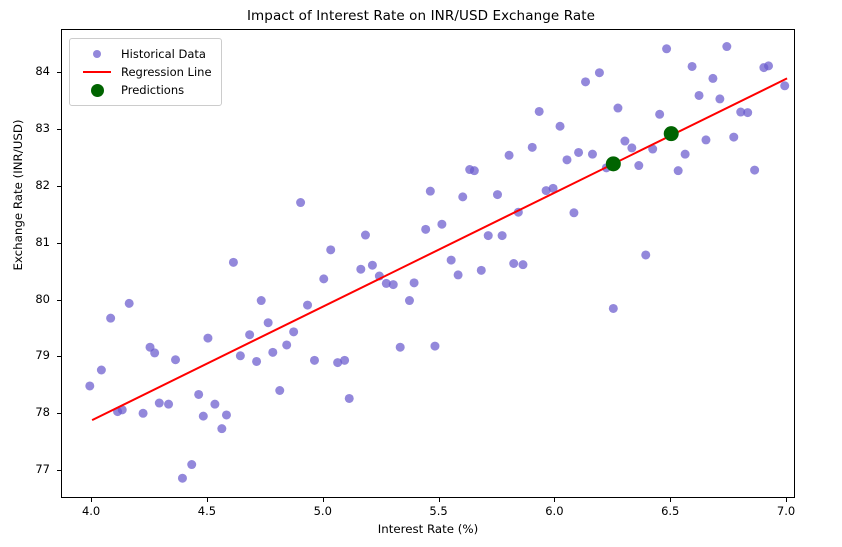  Describe the element at coordinates (438, 511) in the screenshot. I see `x-tick-label: 5.5` at that location.